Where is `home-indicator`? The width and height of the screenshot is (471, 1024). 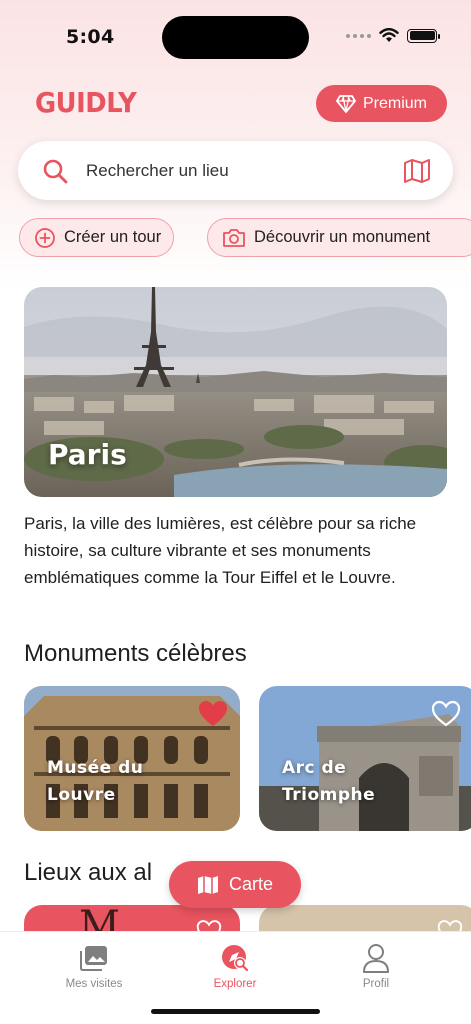
home-indicator is located at coordinates (235, 1011).